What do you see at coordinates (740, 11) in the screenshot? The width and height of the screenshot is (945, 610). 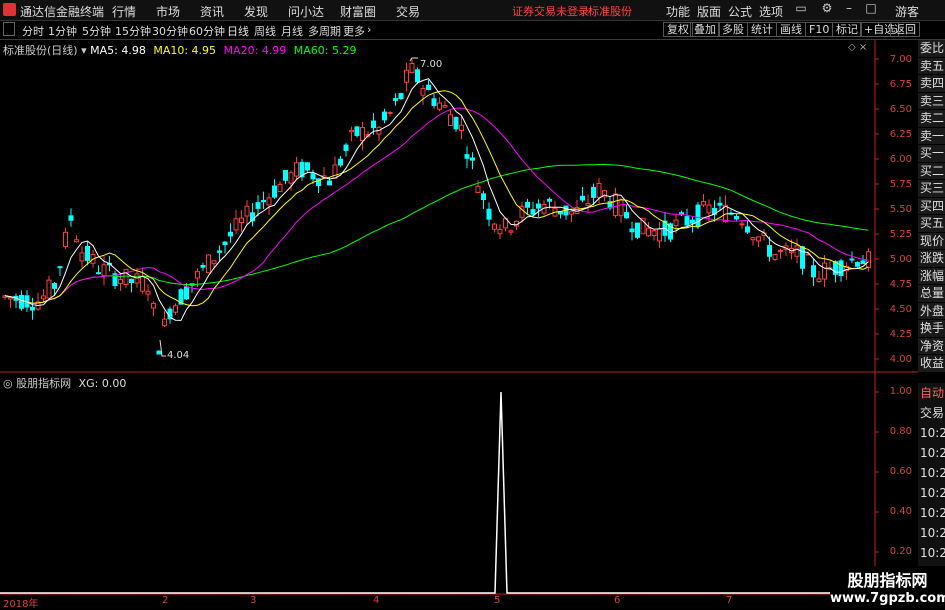 I see `menu-formula: 公式` at bounding box center [740, 11].